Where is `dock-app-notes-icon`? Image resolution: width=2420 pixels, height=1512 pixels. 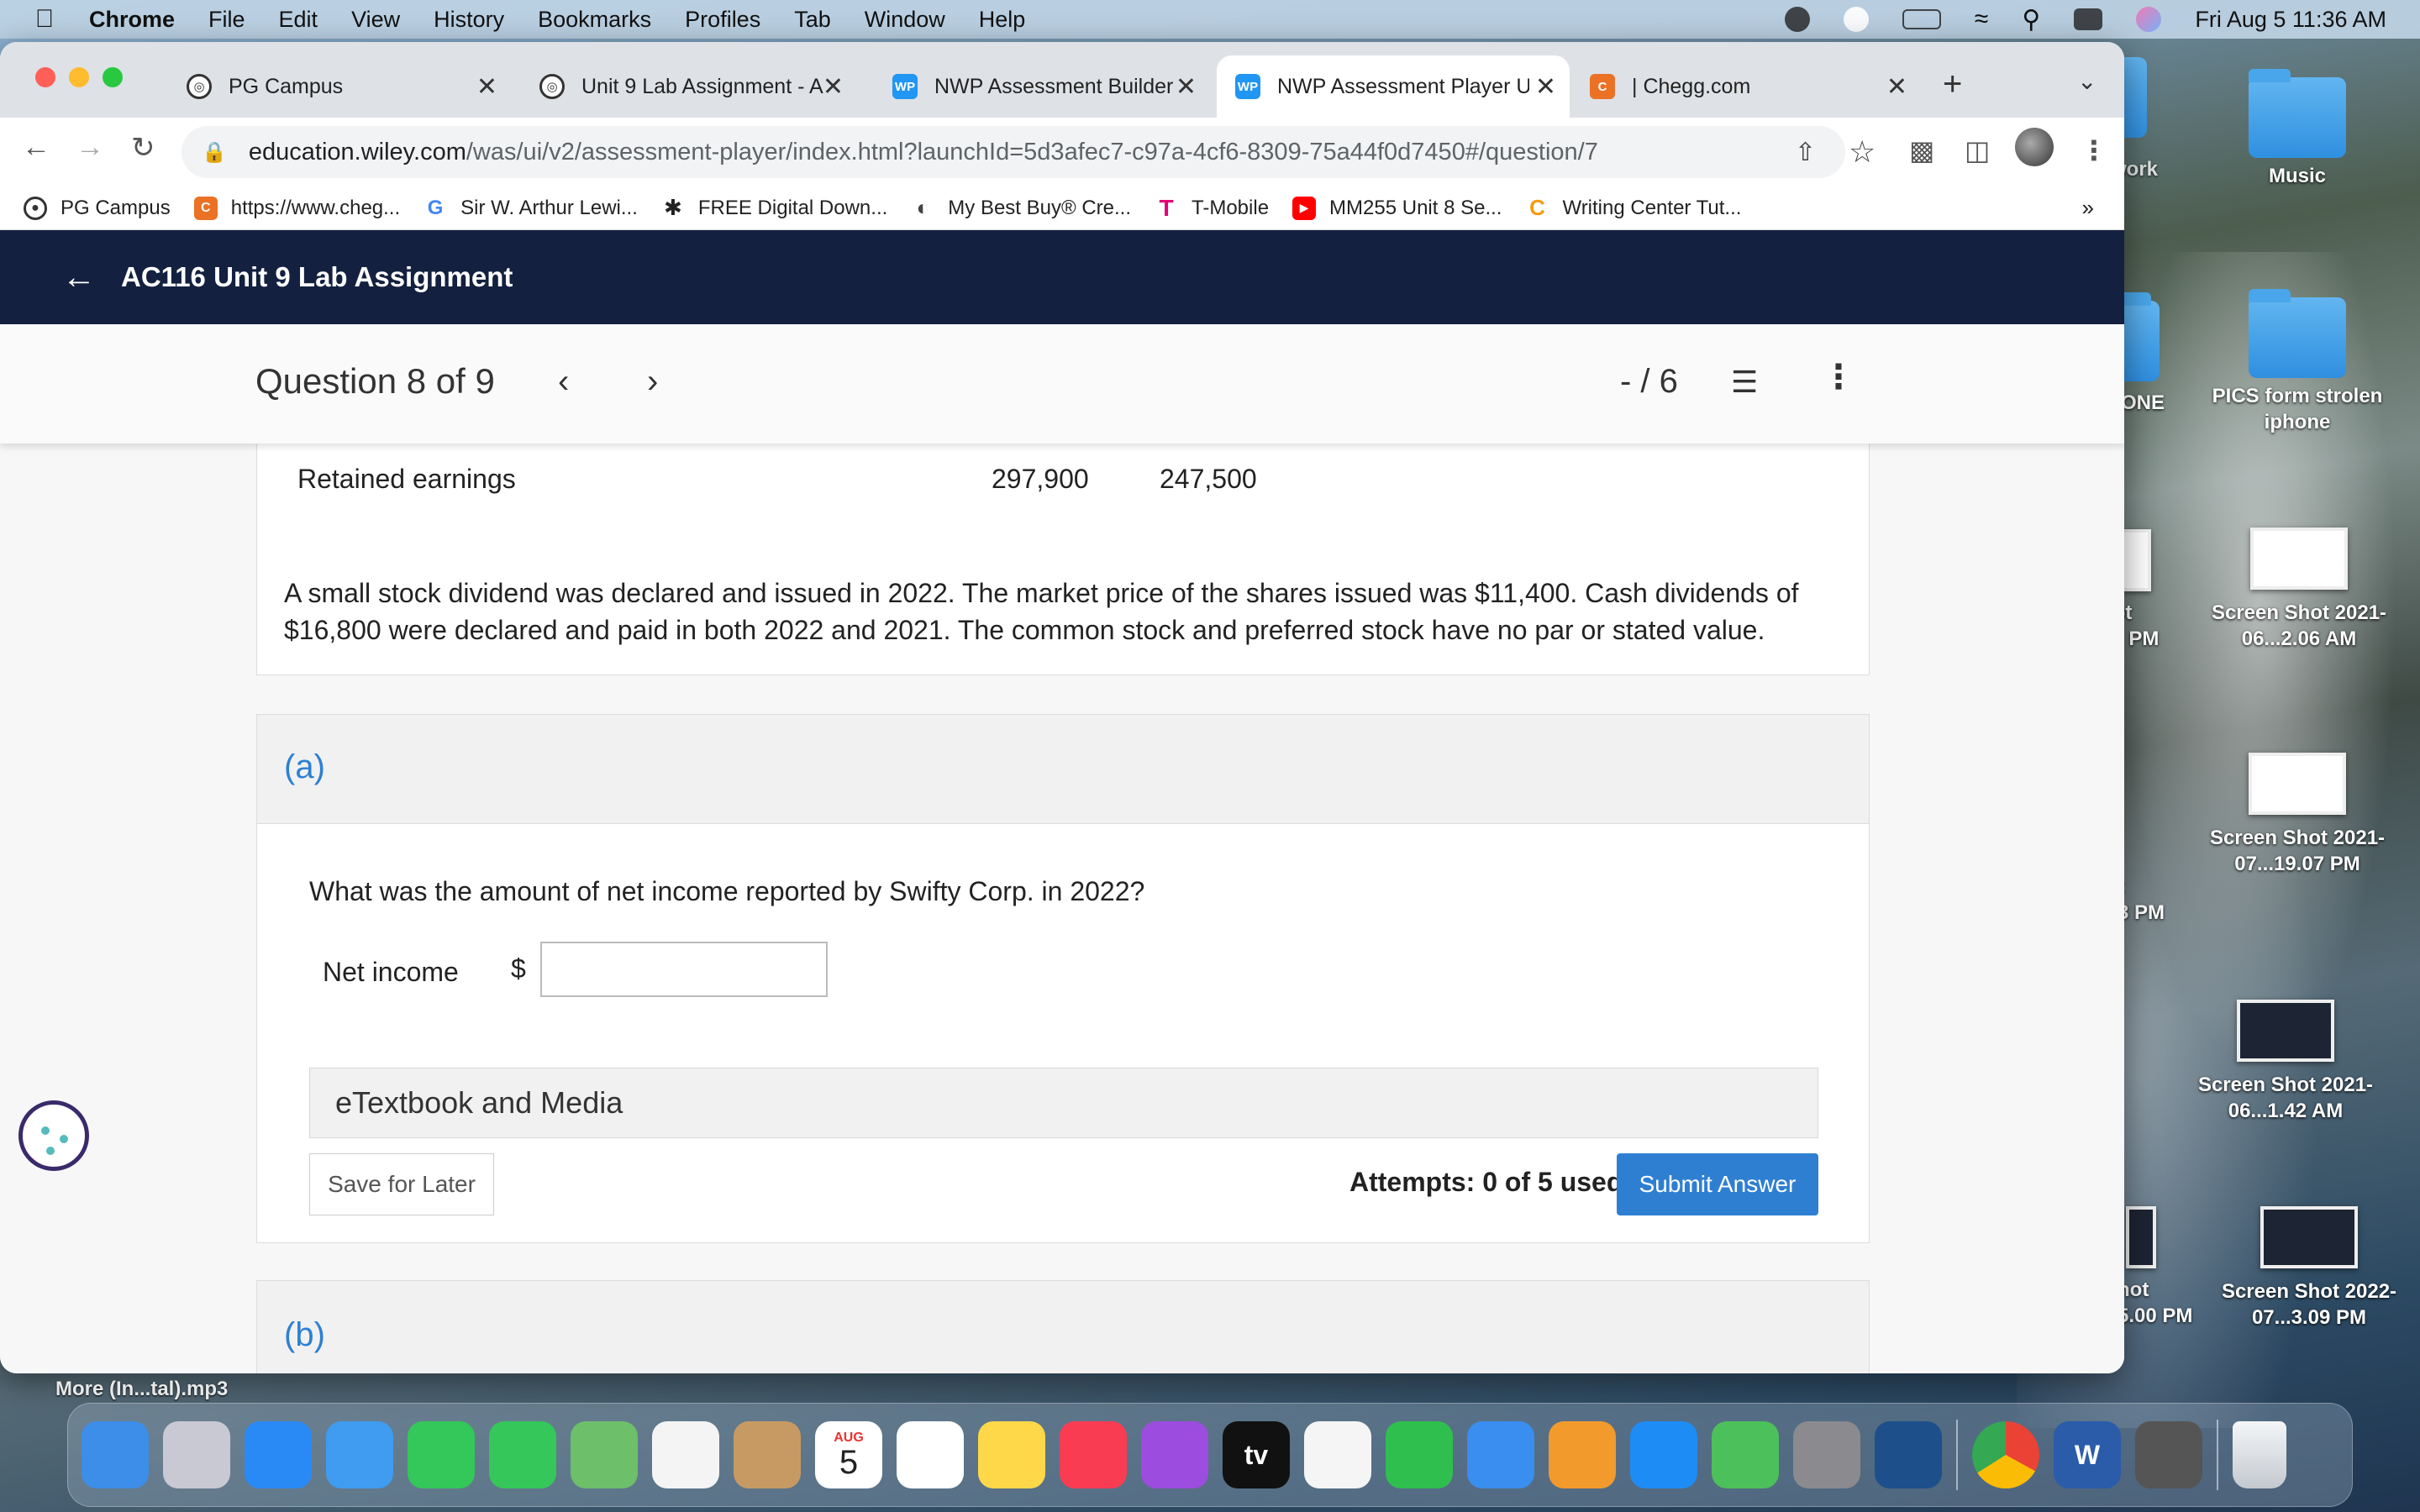
dock-app-notes-icon is located at coordinates (1012, 1454).